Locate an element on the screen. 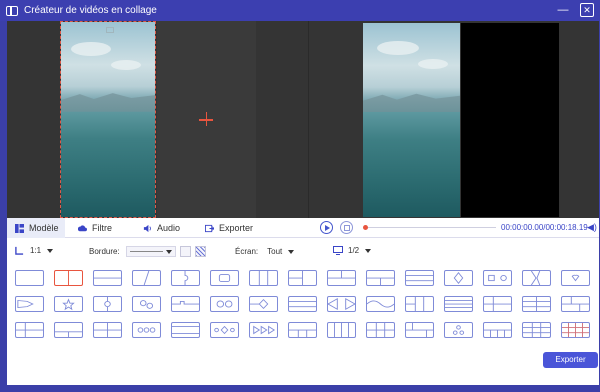 This screenshot has width=600, height=392. speaker-icon is located at coordinates (147, 228).